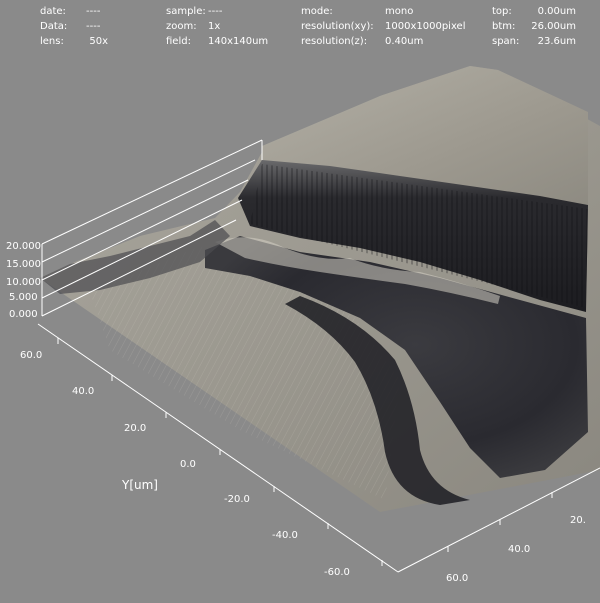  I want to click on y-tick-20: 20.0, so click(135, 428).